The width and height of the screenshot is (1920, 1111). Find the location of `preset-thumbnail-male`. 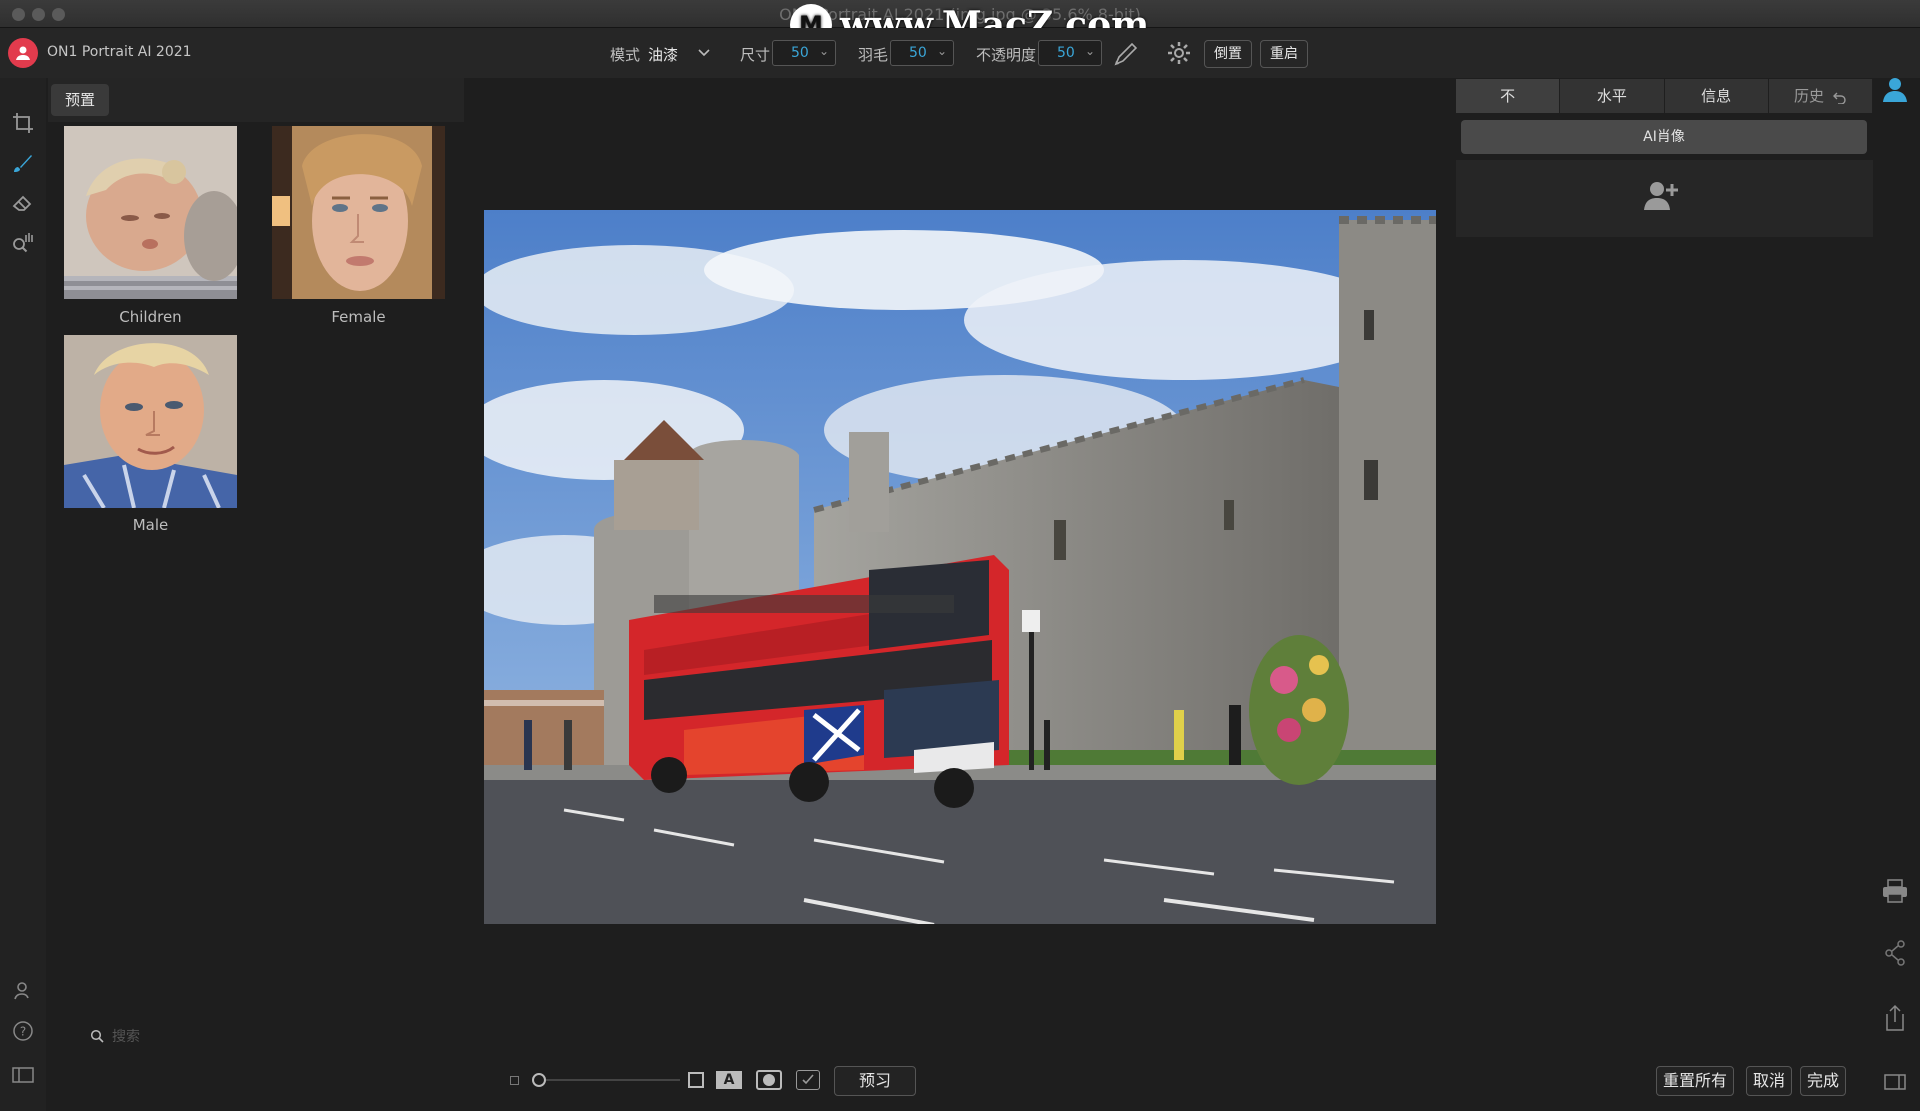

preset-thumbnail-male is located at coordinates (150, 421).